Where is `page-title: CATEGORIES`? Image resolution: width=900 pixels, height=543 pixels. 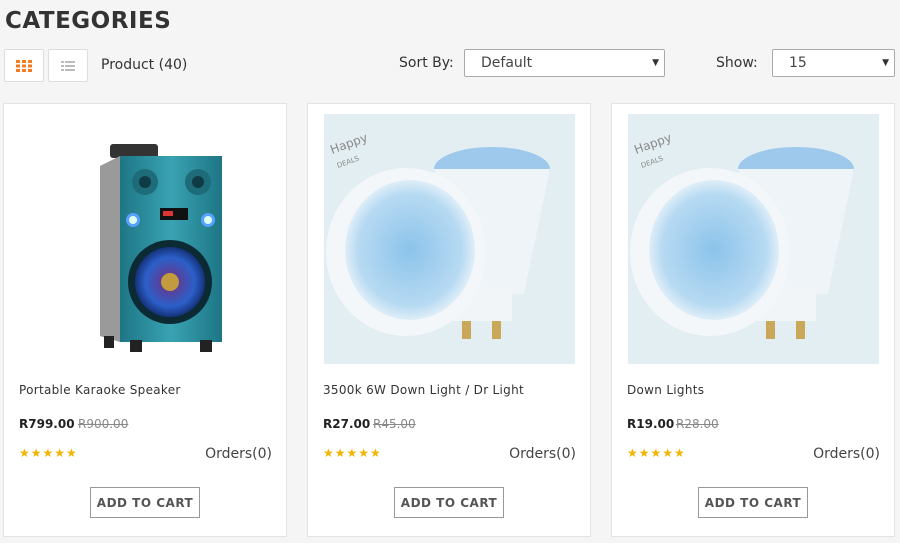 page-title: CATEGORIES is located at coordinates (88, 21).